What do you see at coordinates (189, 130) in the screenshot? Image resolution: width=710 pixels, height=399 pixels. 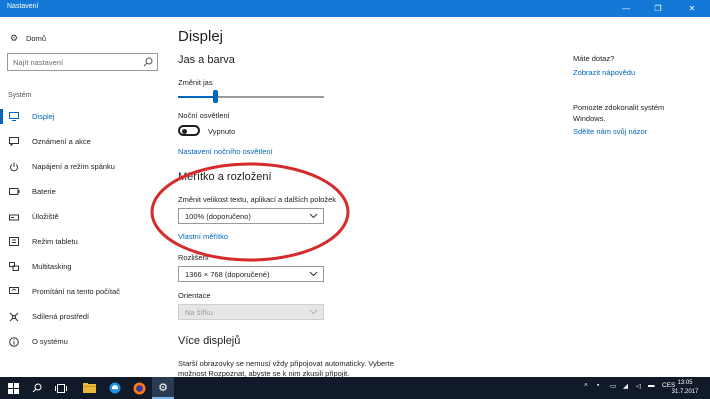 I see `night-light-toggle` at bounding box center [189, 130].